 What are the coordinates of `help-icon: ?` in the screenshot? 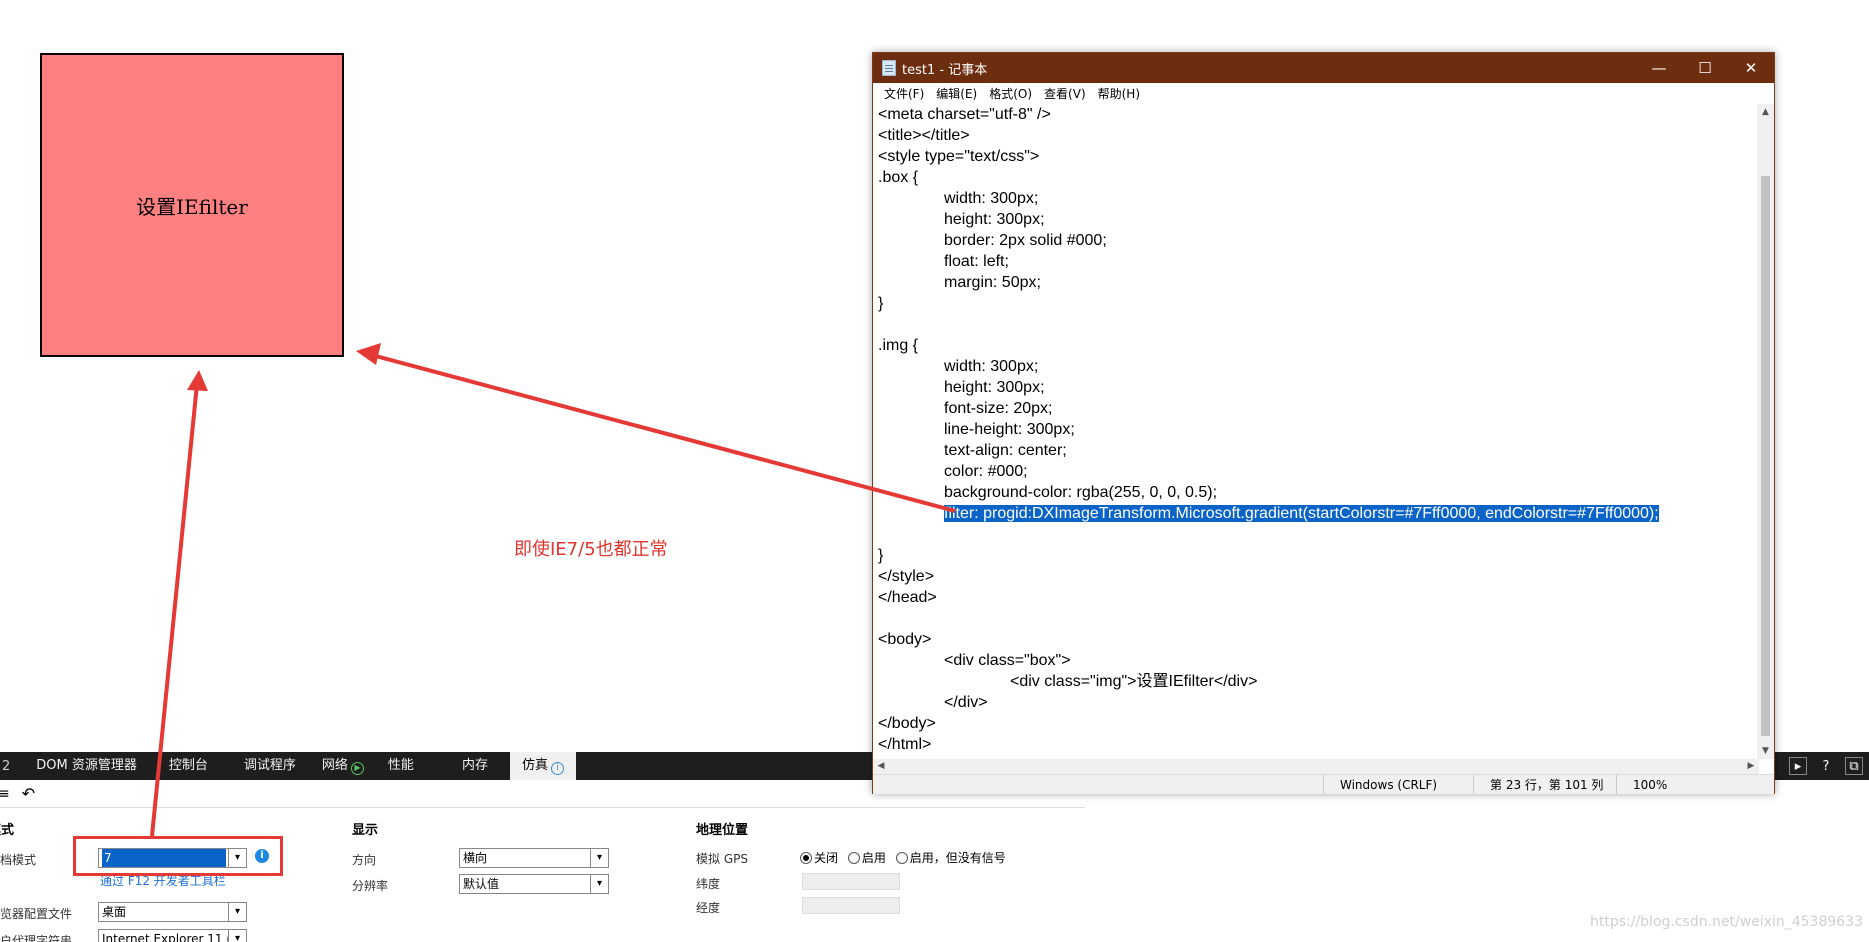 It's located at (1826, 766).